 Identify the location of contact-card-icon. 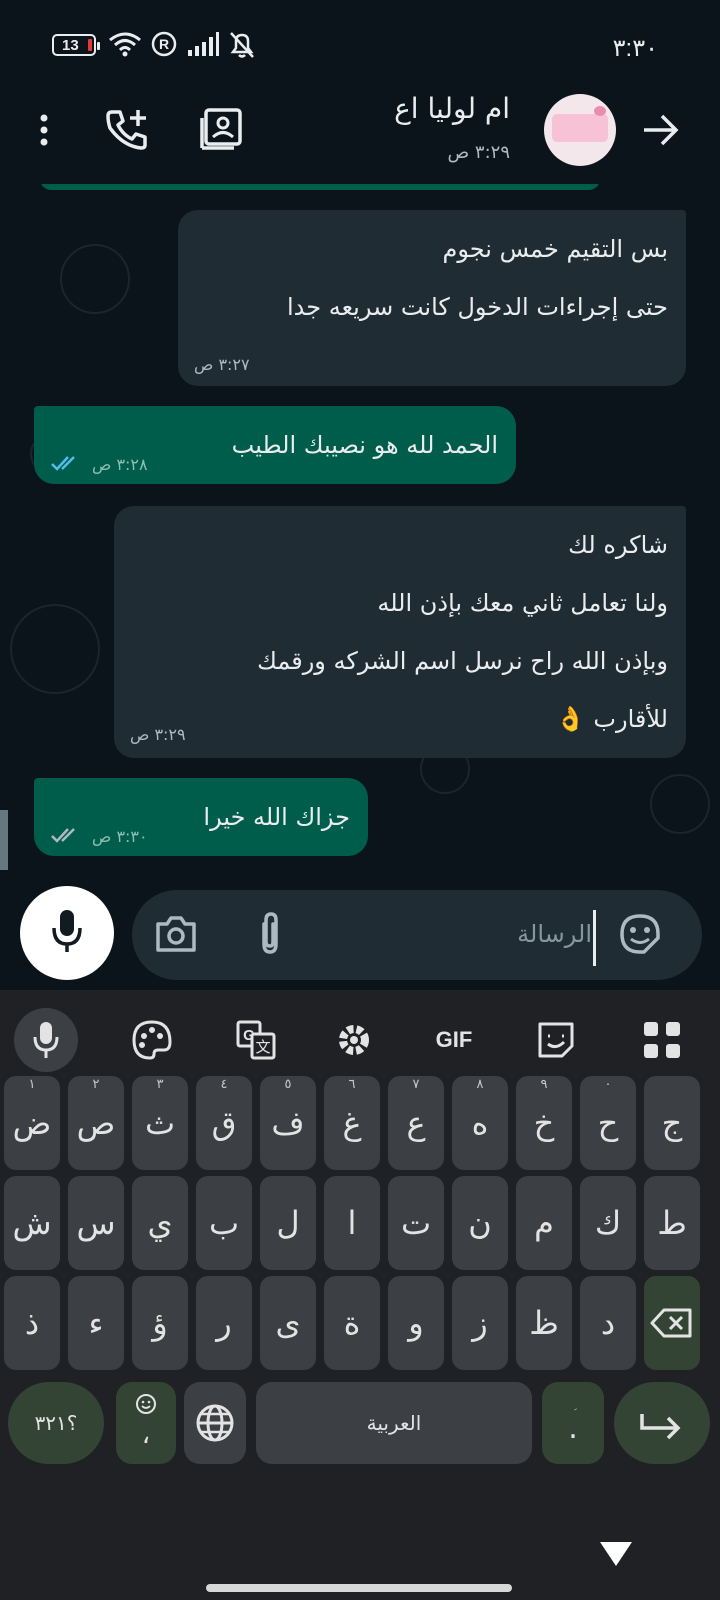
(223, 129).